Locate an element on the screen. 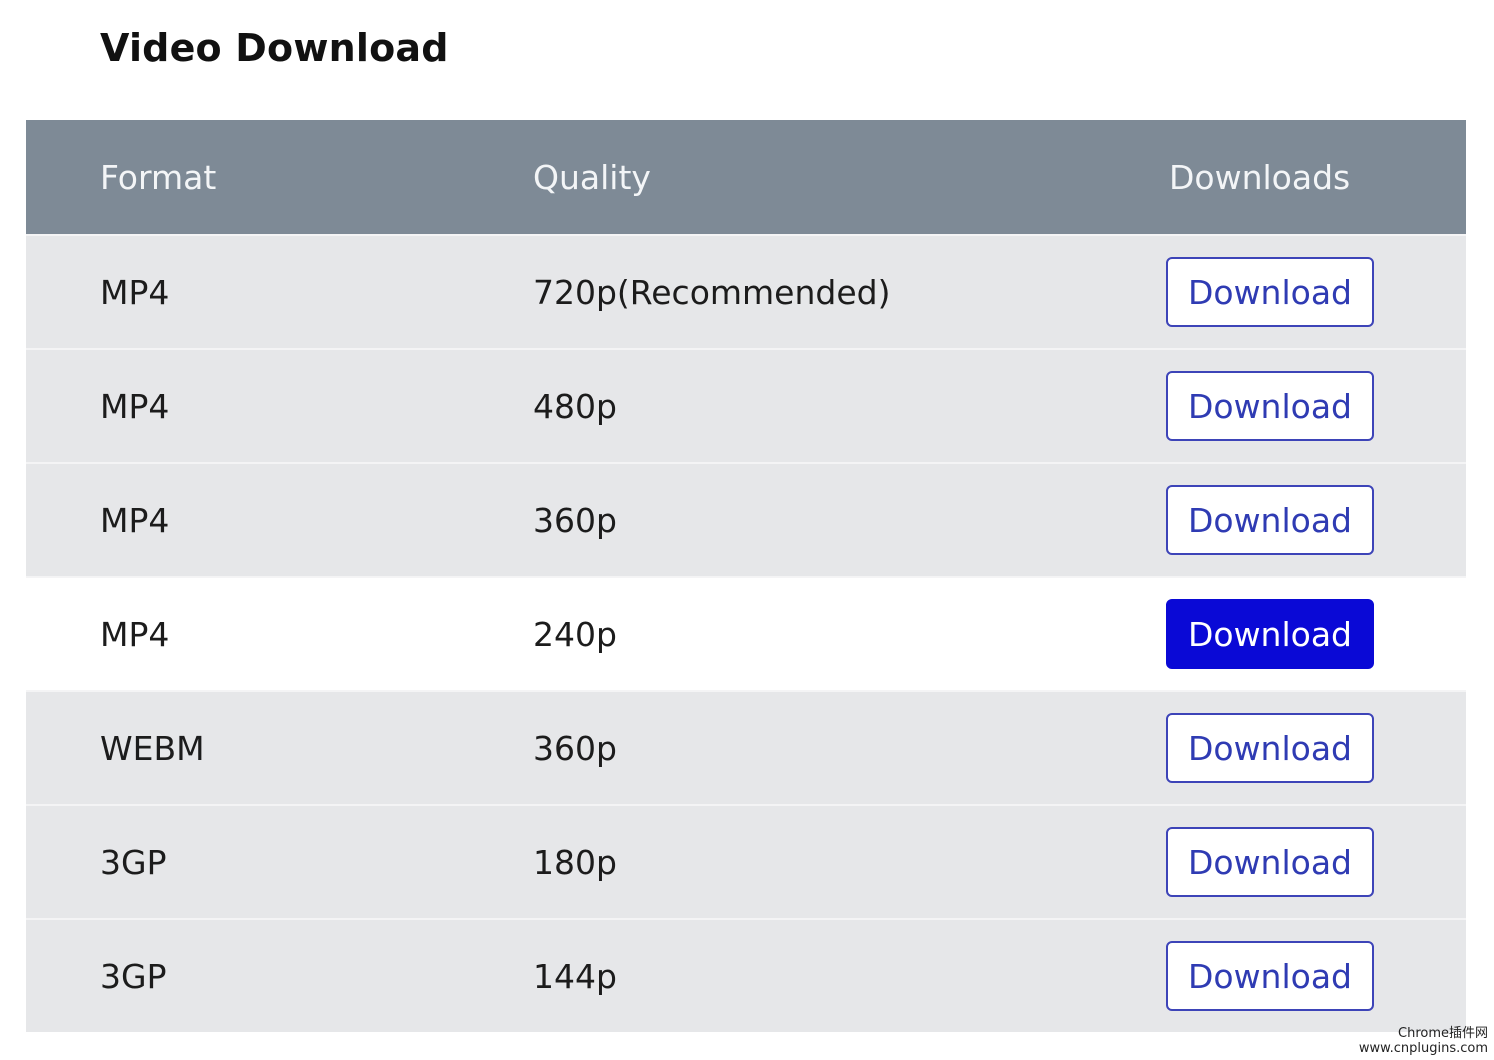 The image size is (1494, 1060). watermark-line-2: www.cnplugins.com is located at coordinates (1423, 1048).